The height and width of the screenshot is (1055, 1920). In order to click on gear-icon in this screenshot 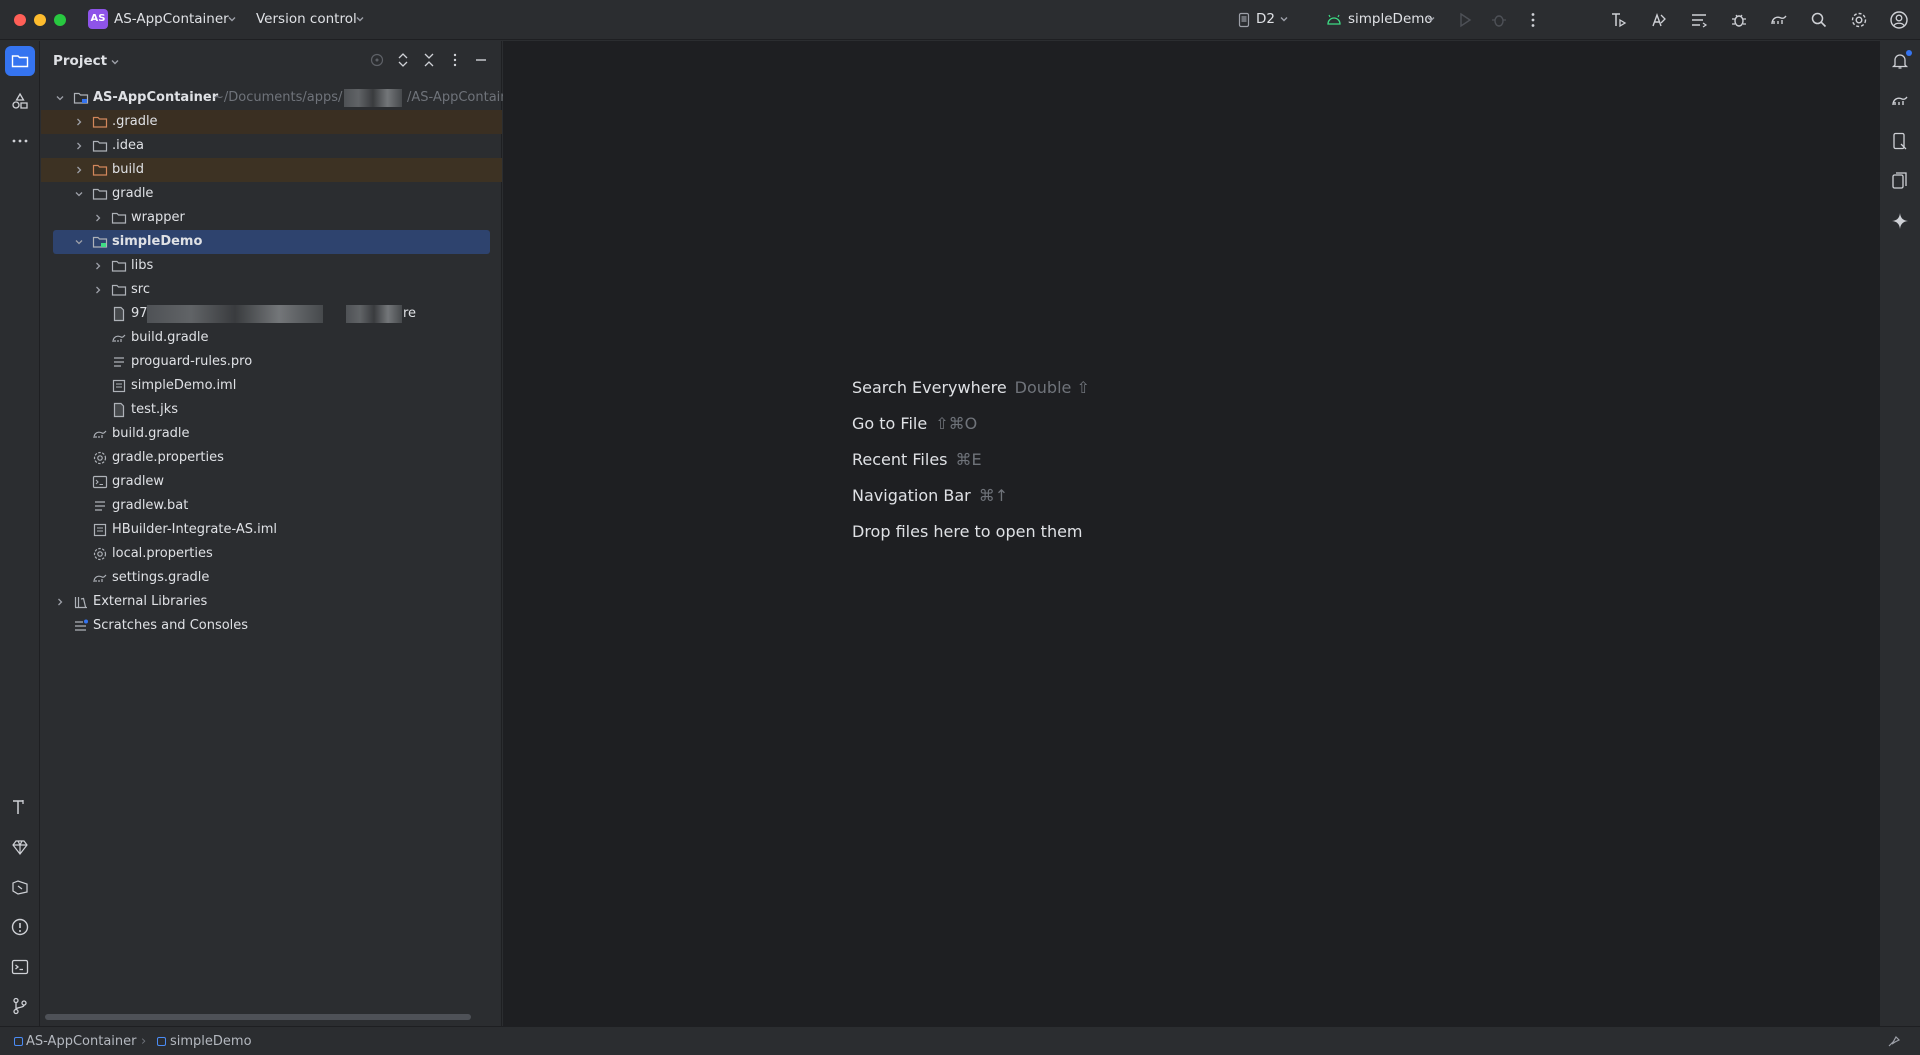, I will do `click(1859, 20)`.